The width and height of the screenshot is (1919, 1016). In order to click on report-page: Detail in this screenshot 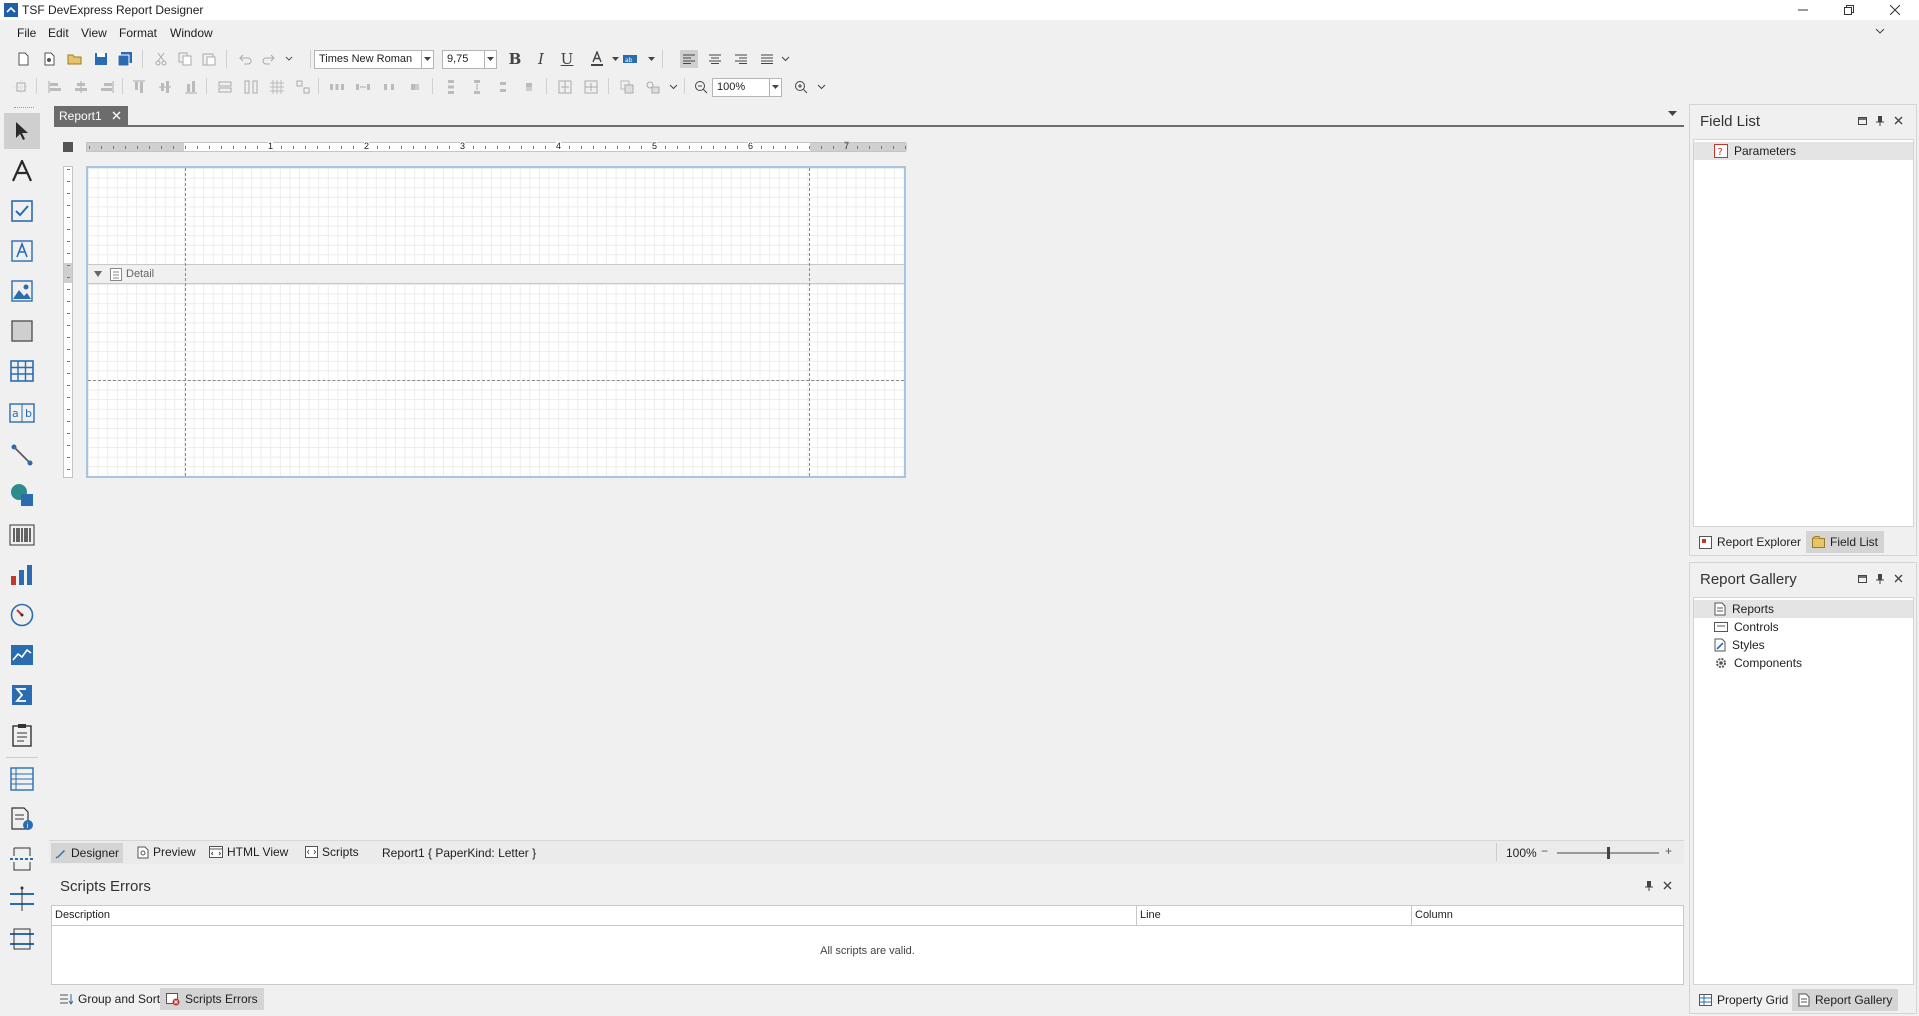, I will do `click(496, 322)`.